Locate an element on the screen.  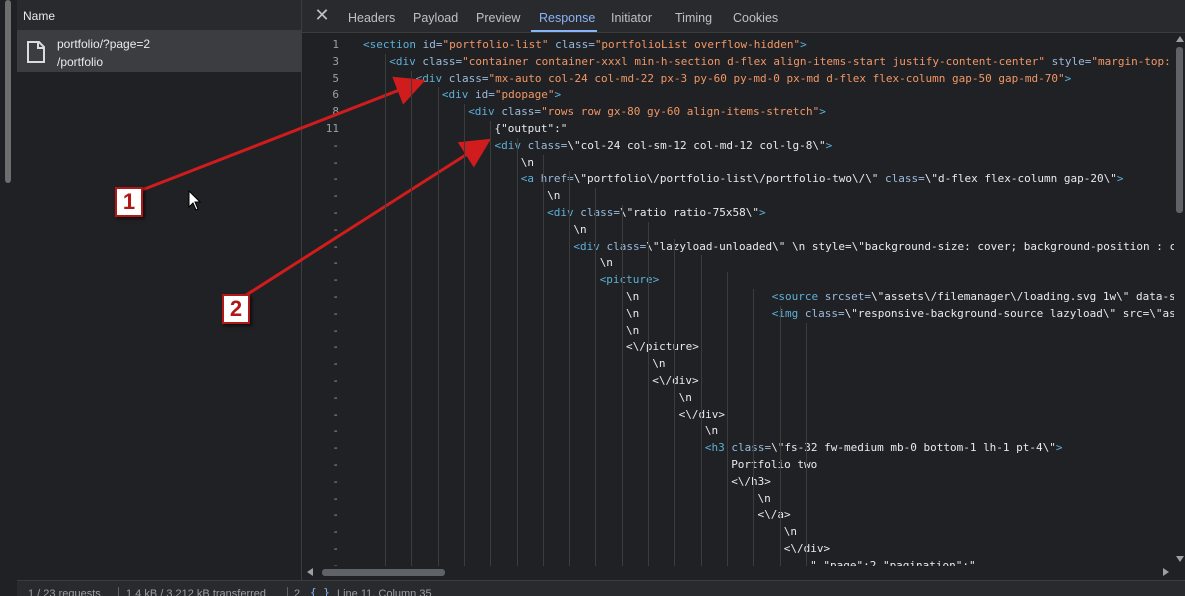
code-token: "pdopage" is located at coordinates (524, 95).